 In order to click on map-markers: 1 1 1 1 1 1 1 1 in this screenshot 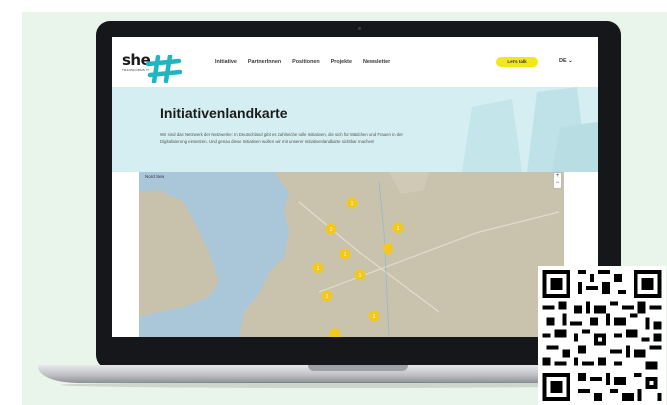, I will do `click(358, 267)`.